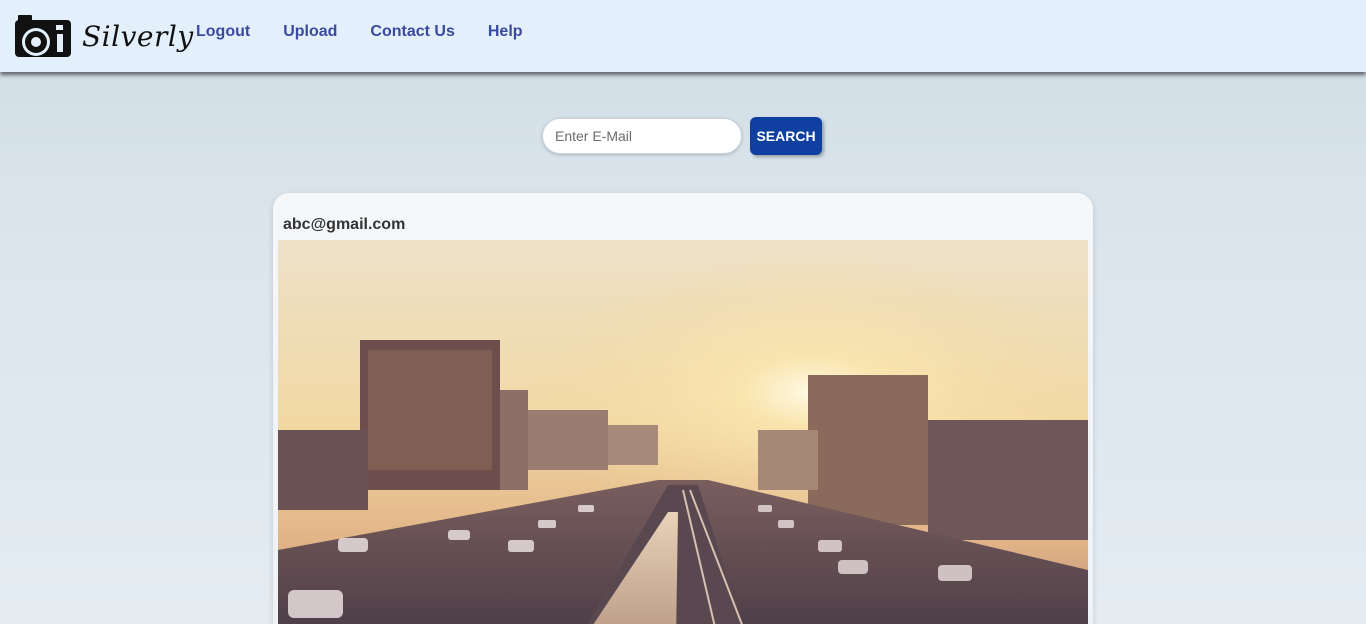  Describe the element at coordinates (786, 136) in the screenshot. I see `search-button: SEARCH` at that location.